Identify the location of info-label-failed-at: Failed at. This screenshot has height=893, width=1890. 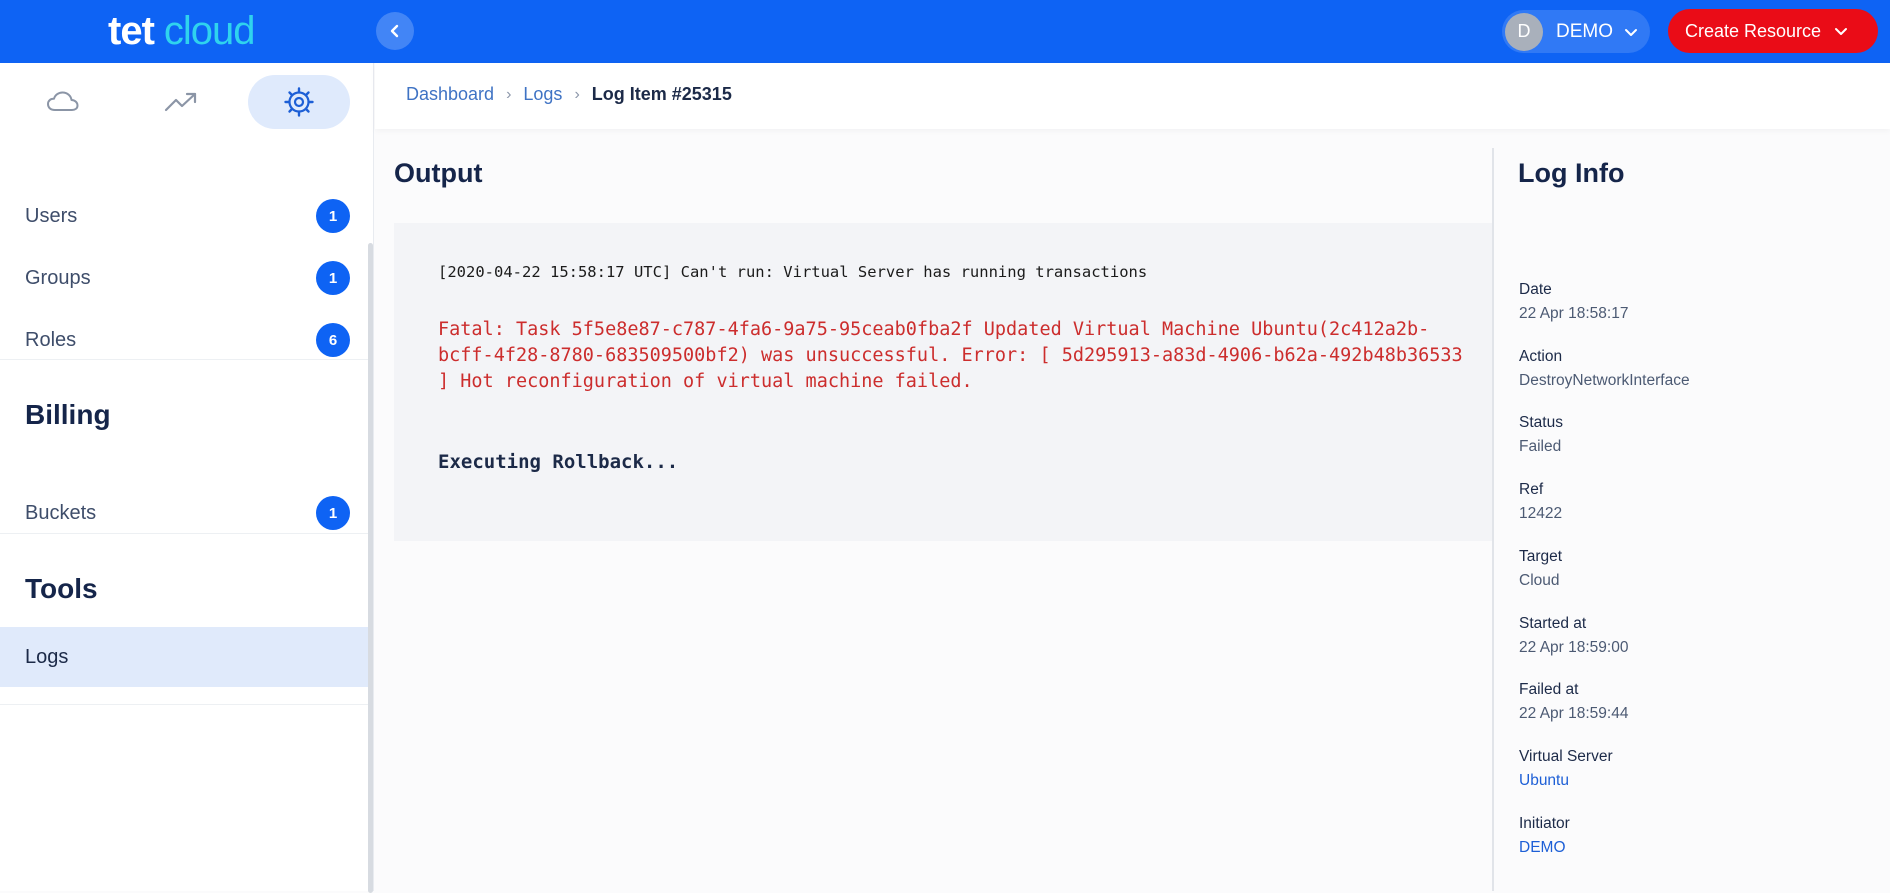
(1549, 689).